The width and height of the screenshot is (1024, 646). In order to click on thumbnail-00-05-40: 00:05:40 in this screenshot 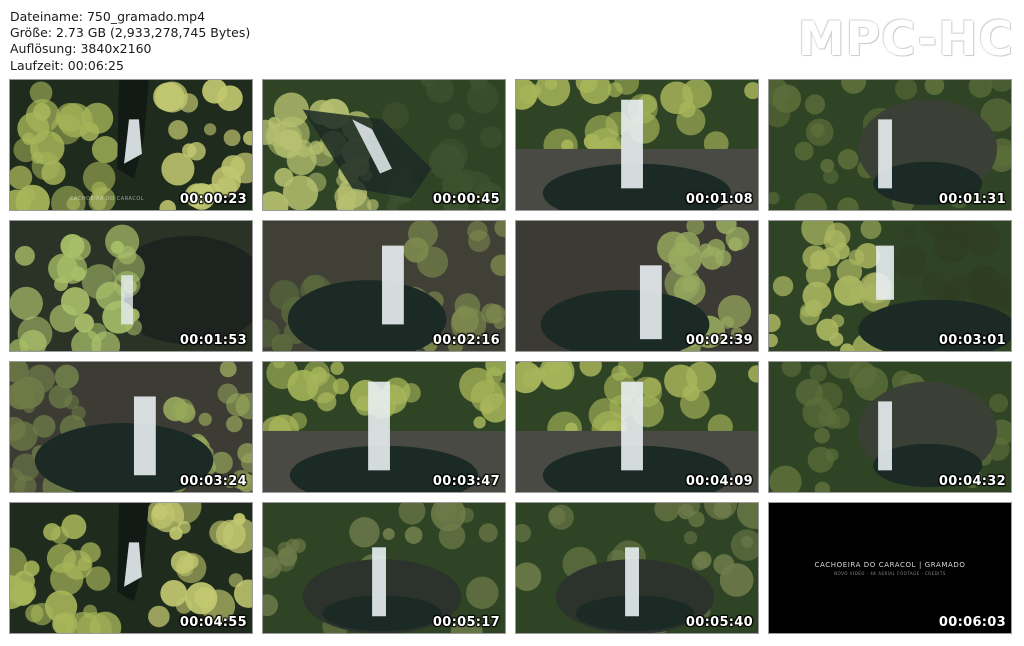, I will do `click(637, 568)`.